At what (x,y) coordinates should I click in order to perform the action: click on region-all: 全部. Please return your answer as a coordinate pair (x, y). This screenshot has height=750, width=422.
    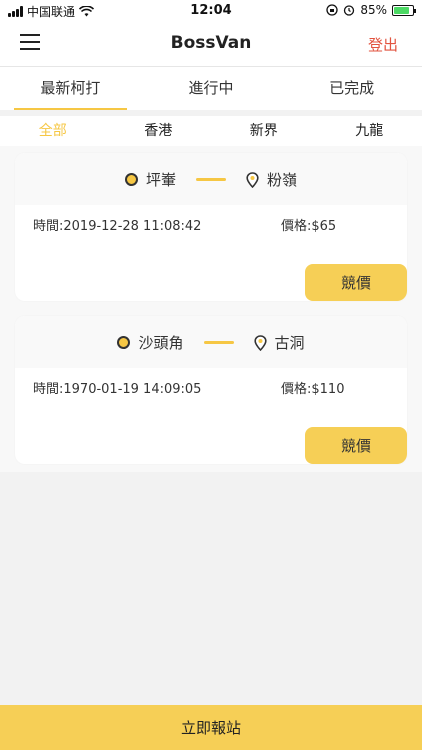
    Looking at the image, I should click on (53, 131).